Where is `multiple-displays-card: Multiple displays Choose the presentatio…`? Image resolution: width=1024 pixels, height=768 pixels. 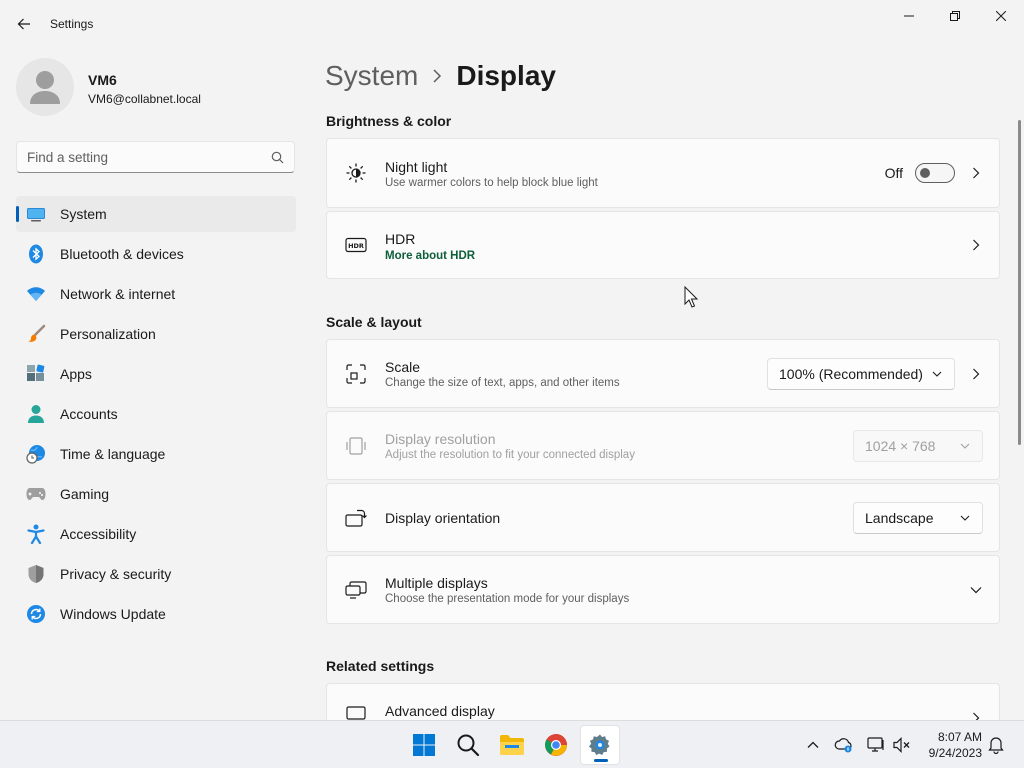
multiple-displays-card: Multiple displays Choose the presentatio… is located at coordinates (663, 589).